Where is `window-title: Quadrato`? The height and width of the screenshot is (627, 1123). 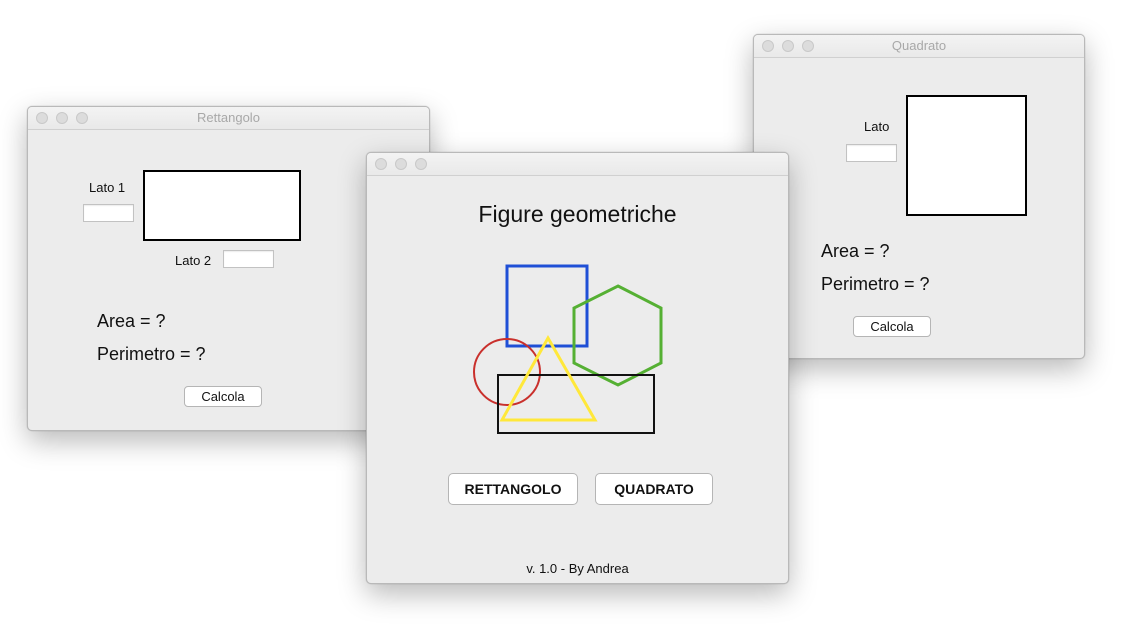
window-title: Quadrato is located at coordinates (919, 45).